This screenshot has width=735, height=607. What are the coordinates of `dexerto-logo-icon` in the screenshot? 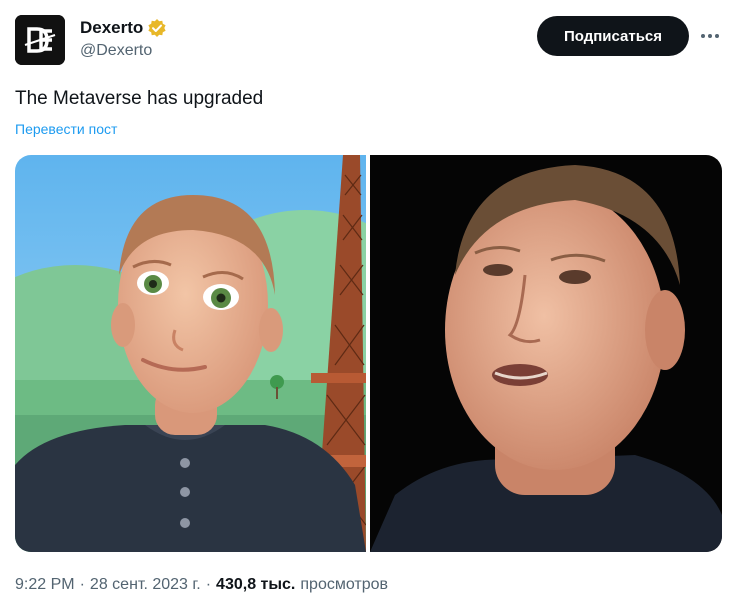 It's located at (40, 40).